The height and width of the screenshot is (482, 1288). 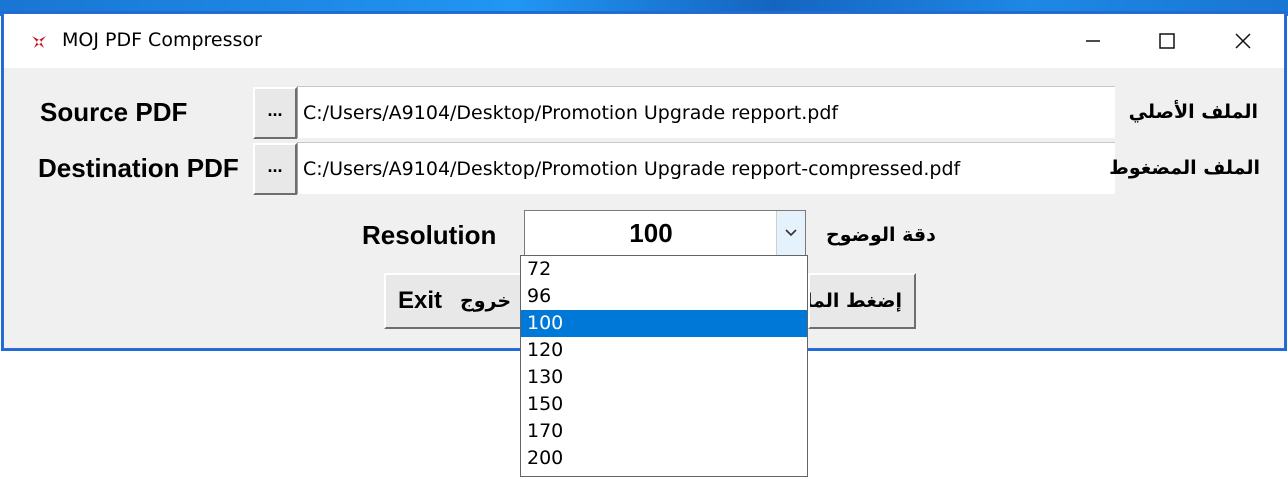 I want to click on chevron-down-icon, so click(x=791, y=233).